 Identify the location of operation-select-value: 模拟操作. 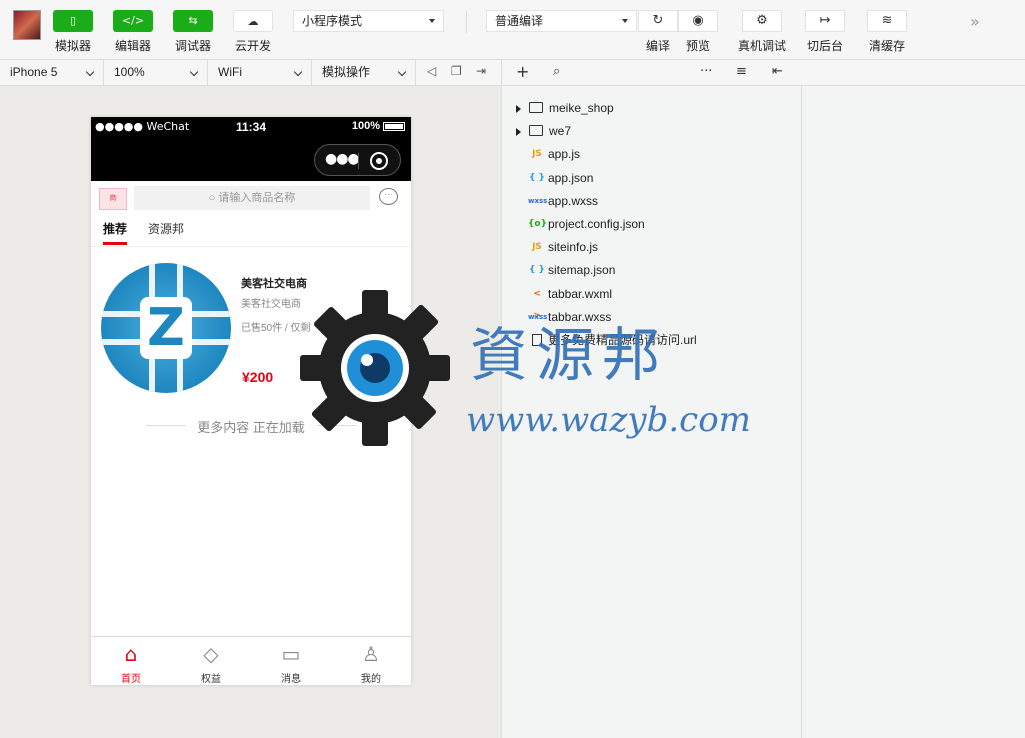
(346, 72).